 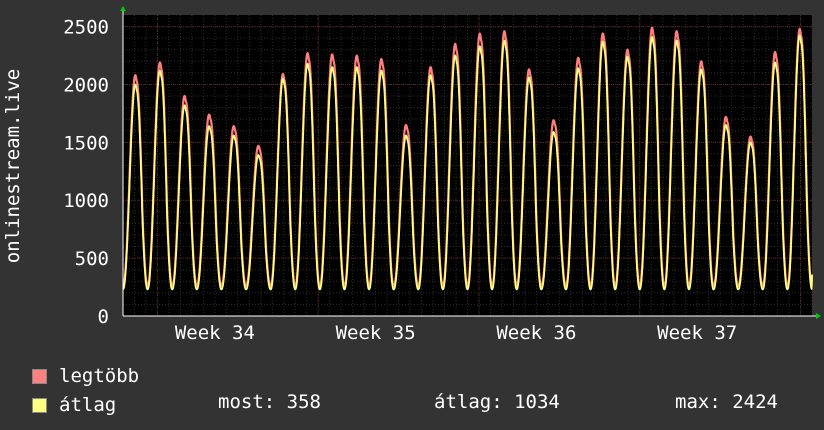 I want to click on legend-item-max: legtöbb, so click(x=85, y=376).